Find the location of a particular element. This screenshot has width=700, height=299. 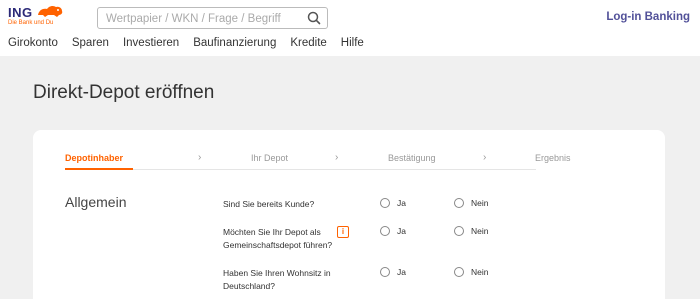

radio-joint-depot-no: Nein is located at coordinates (471, 231).